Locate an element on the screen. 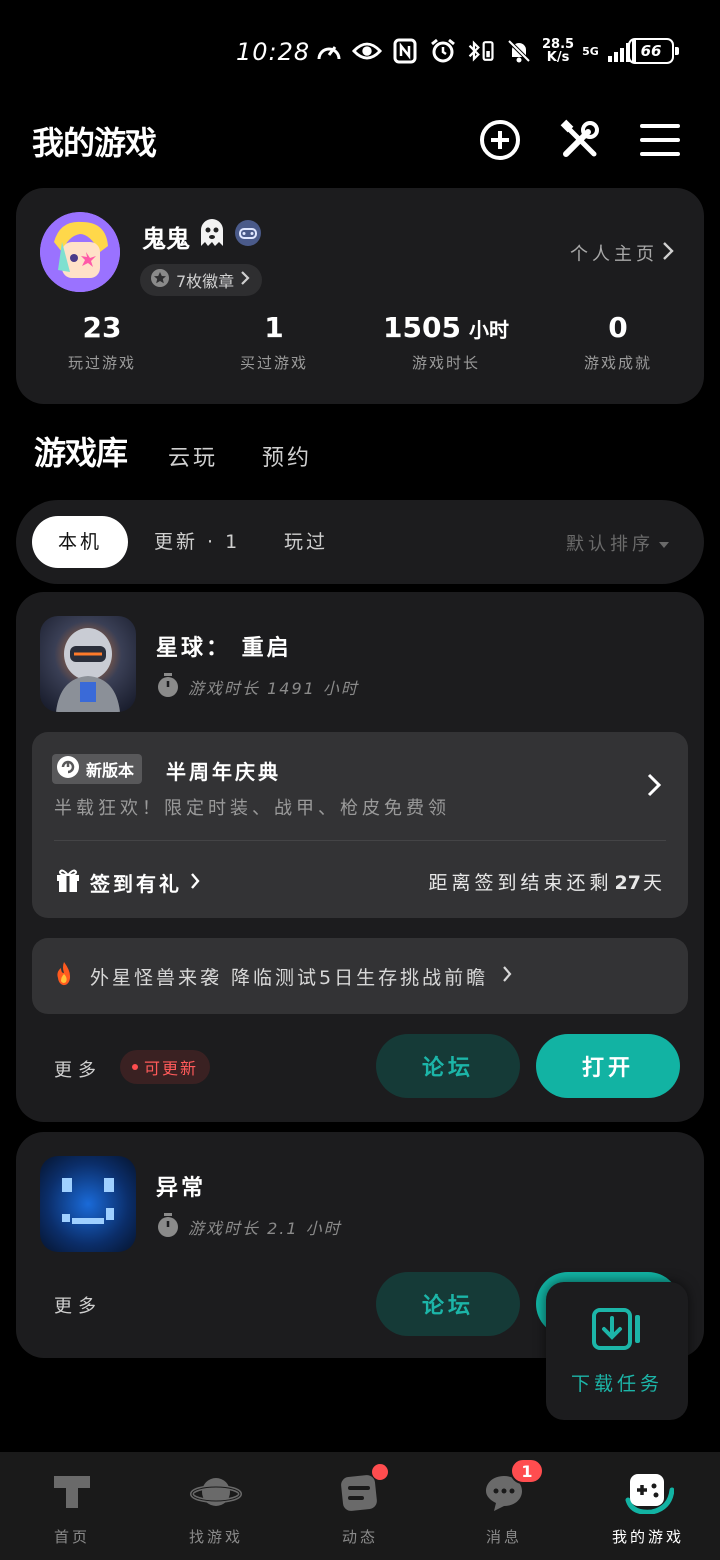 This screenshot has width=720, height=1560. download-tasks-button: 下载任务 is located at coordinates (617, 1351).